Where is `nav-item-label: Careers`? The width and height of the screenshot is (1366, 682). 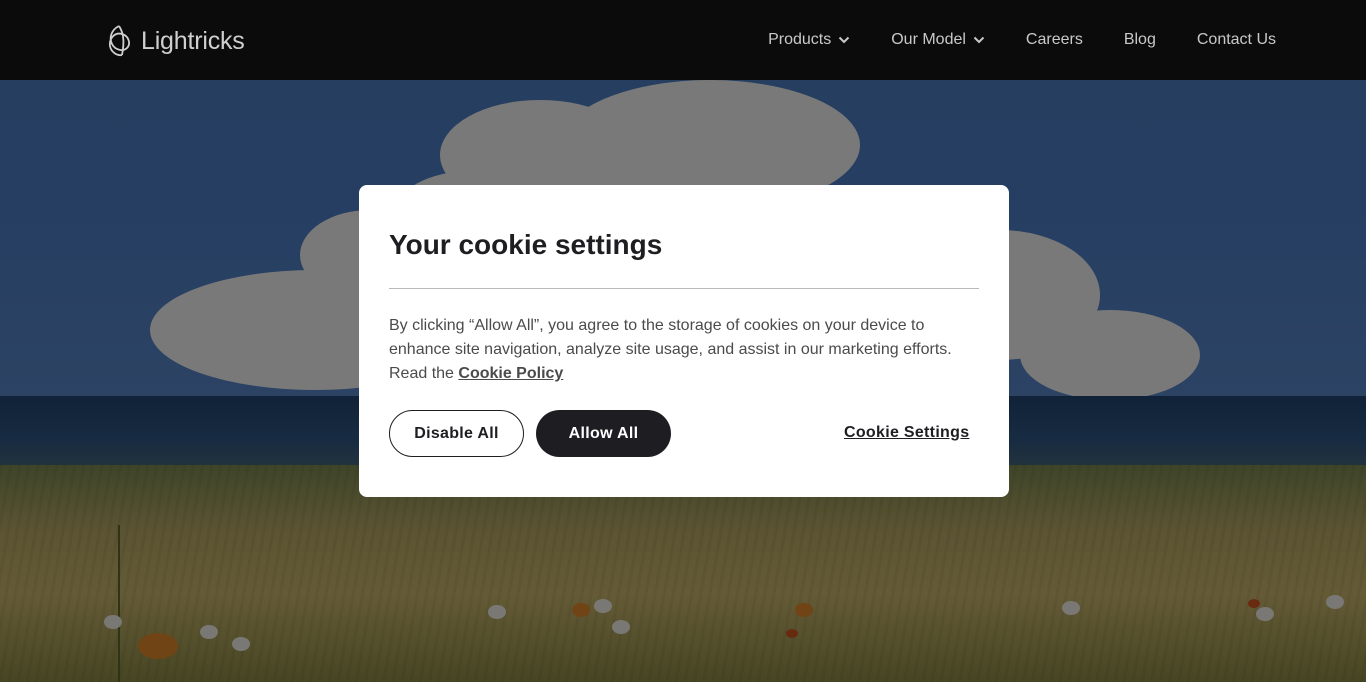 nav-item-label: Careers is located at coordinates (1054, 39).